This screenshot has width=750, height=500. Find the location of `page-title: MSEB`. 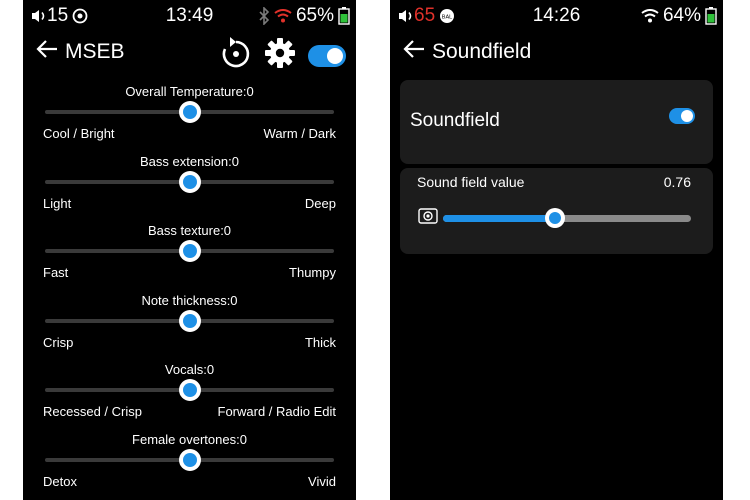

page-title: MSEB is located at coordinates (95, 51).